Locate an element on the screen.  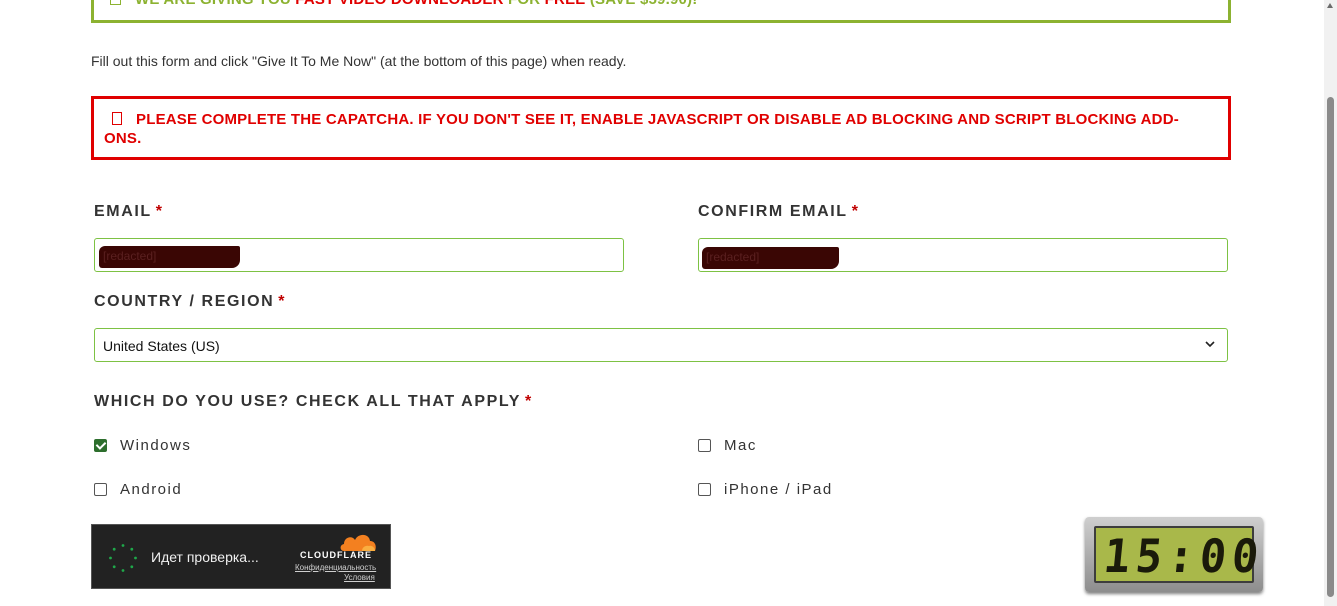
country-label: COUNTRY / REGION * is located at coordinates (190, 302).